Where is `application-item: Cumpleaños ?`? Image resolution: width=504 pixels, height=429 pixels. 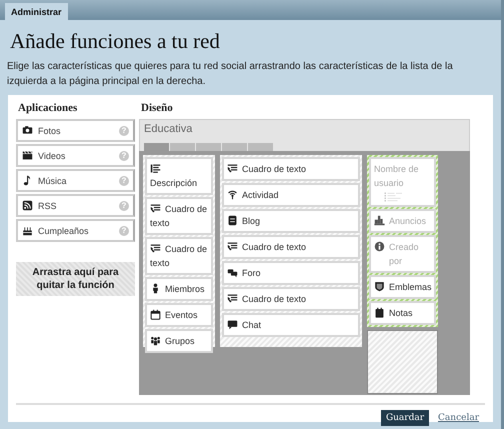
application-item: Cumpleaños ? is located at coordinates (75, 230).